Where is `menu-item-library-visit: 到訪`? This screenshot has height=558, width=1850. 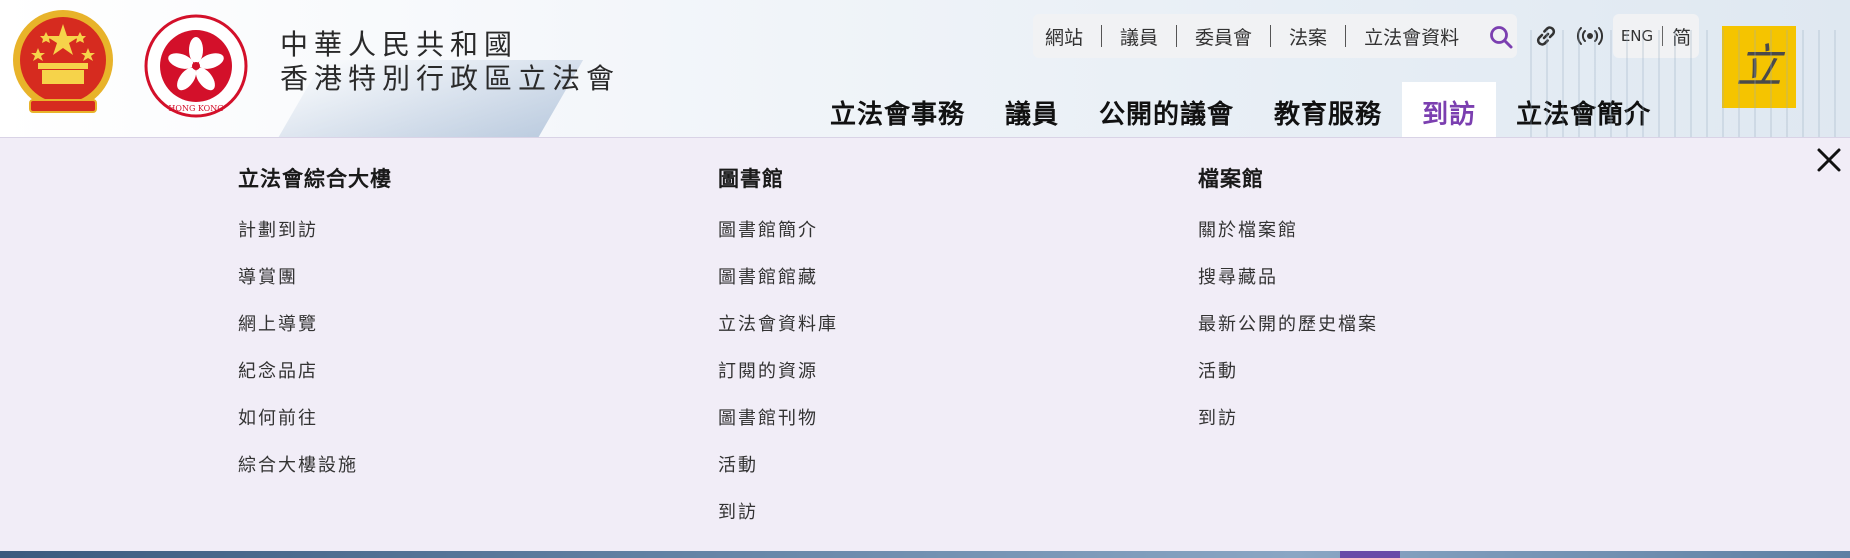
menu-item-library-visit: 到訪 is located at coordinates (778, 521).